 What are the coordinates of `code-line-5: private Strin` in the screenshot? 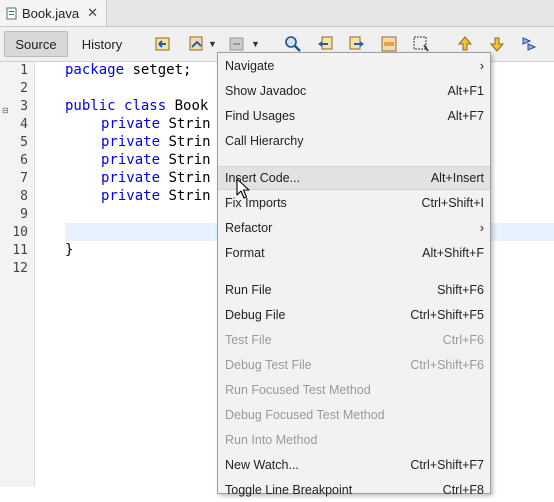 It's located at (156, 142).